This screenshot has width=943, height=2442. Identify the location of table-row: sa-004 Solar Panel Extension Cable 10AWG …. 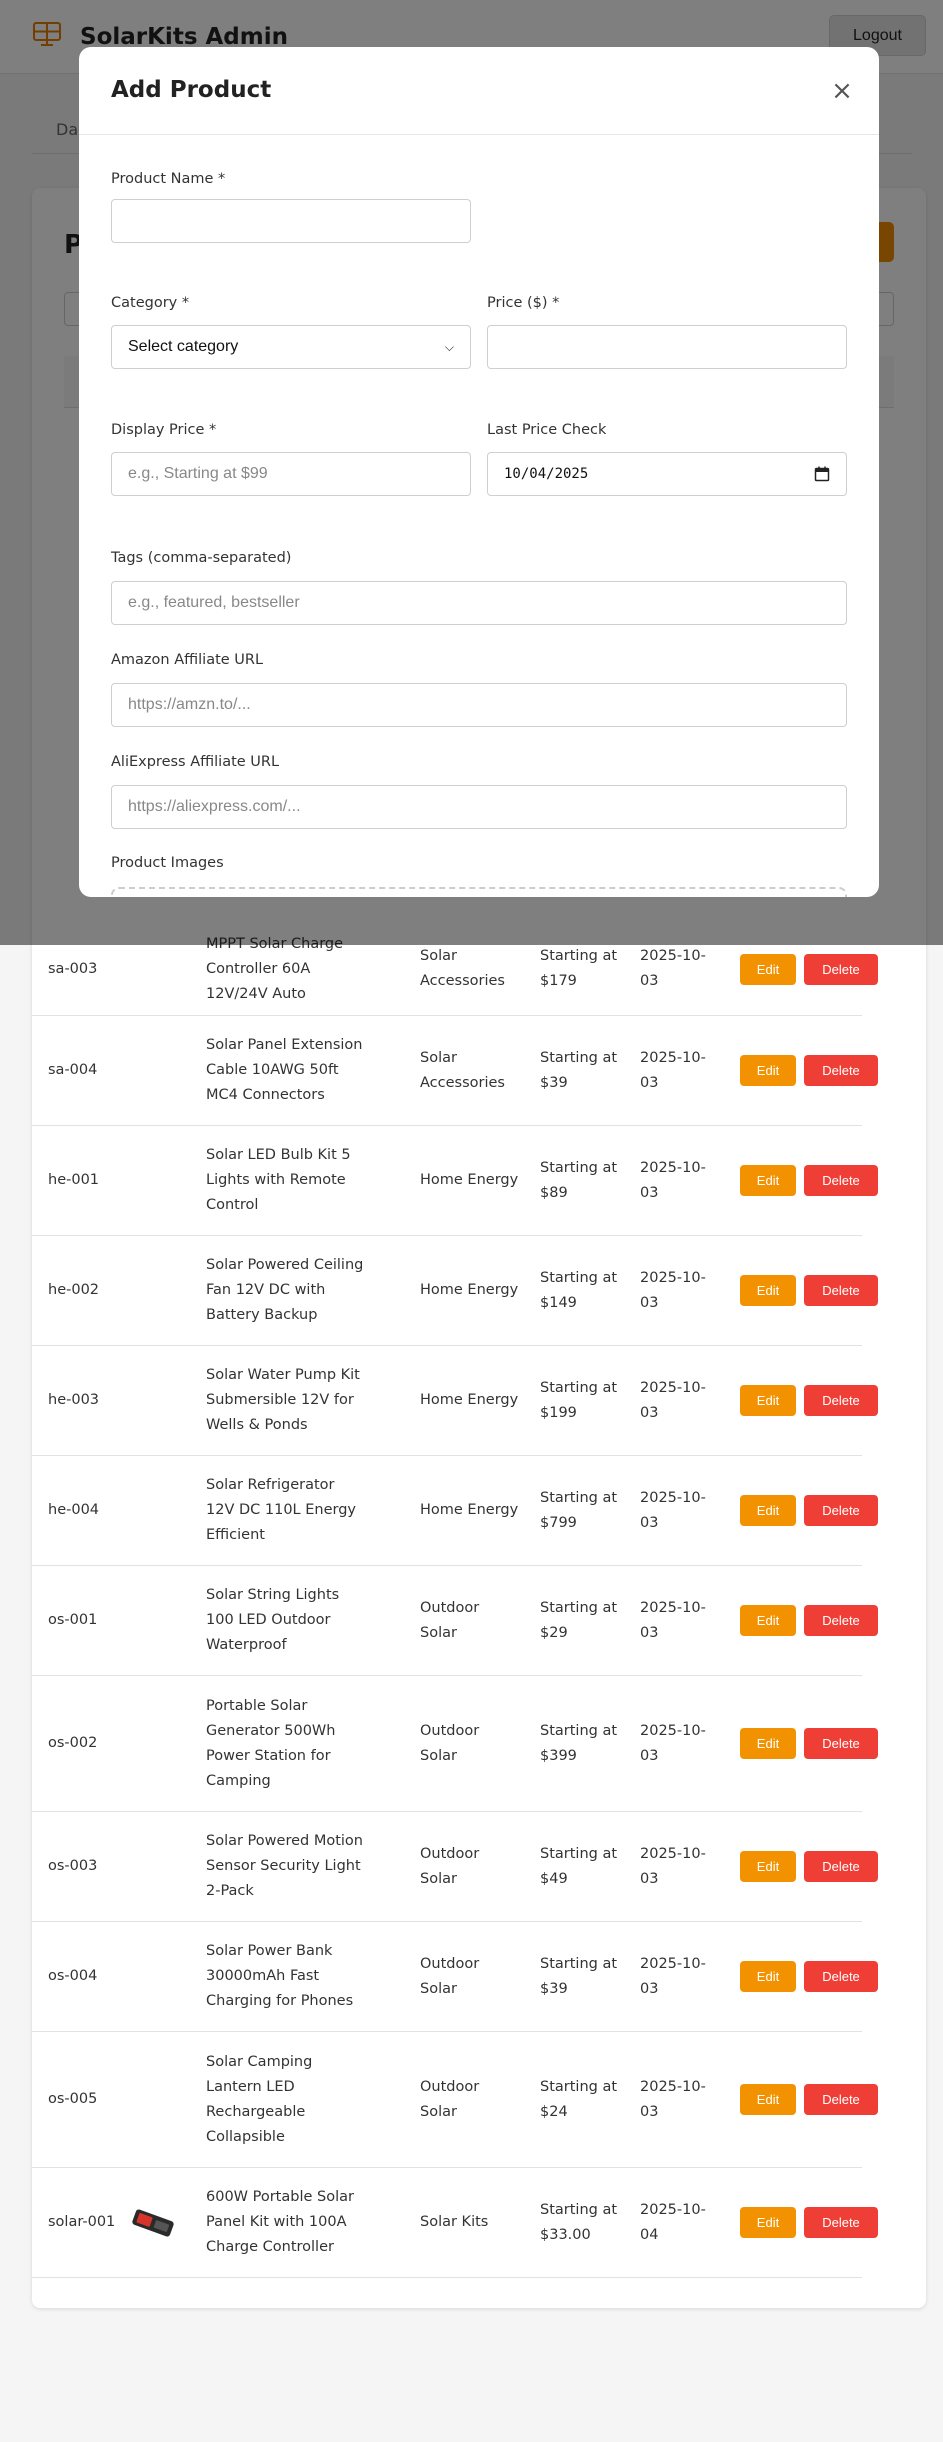
(455, 1071).